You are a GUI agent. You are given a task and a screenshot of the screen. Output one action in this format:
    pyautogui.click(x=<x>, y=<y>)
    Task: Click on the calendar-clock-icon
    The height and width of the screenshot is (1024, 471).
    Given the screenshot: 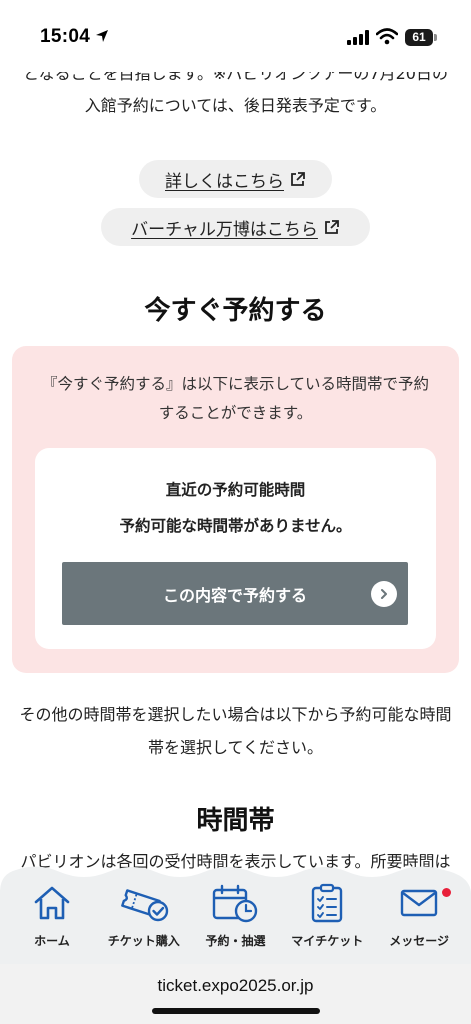 What is the action you would take?
    pyautogui.click(x=235, y=903)
    